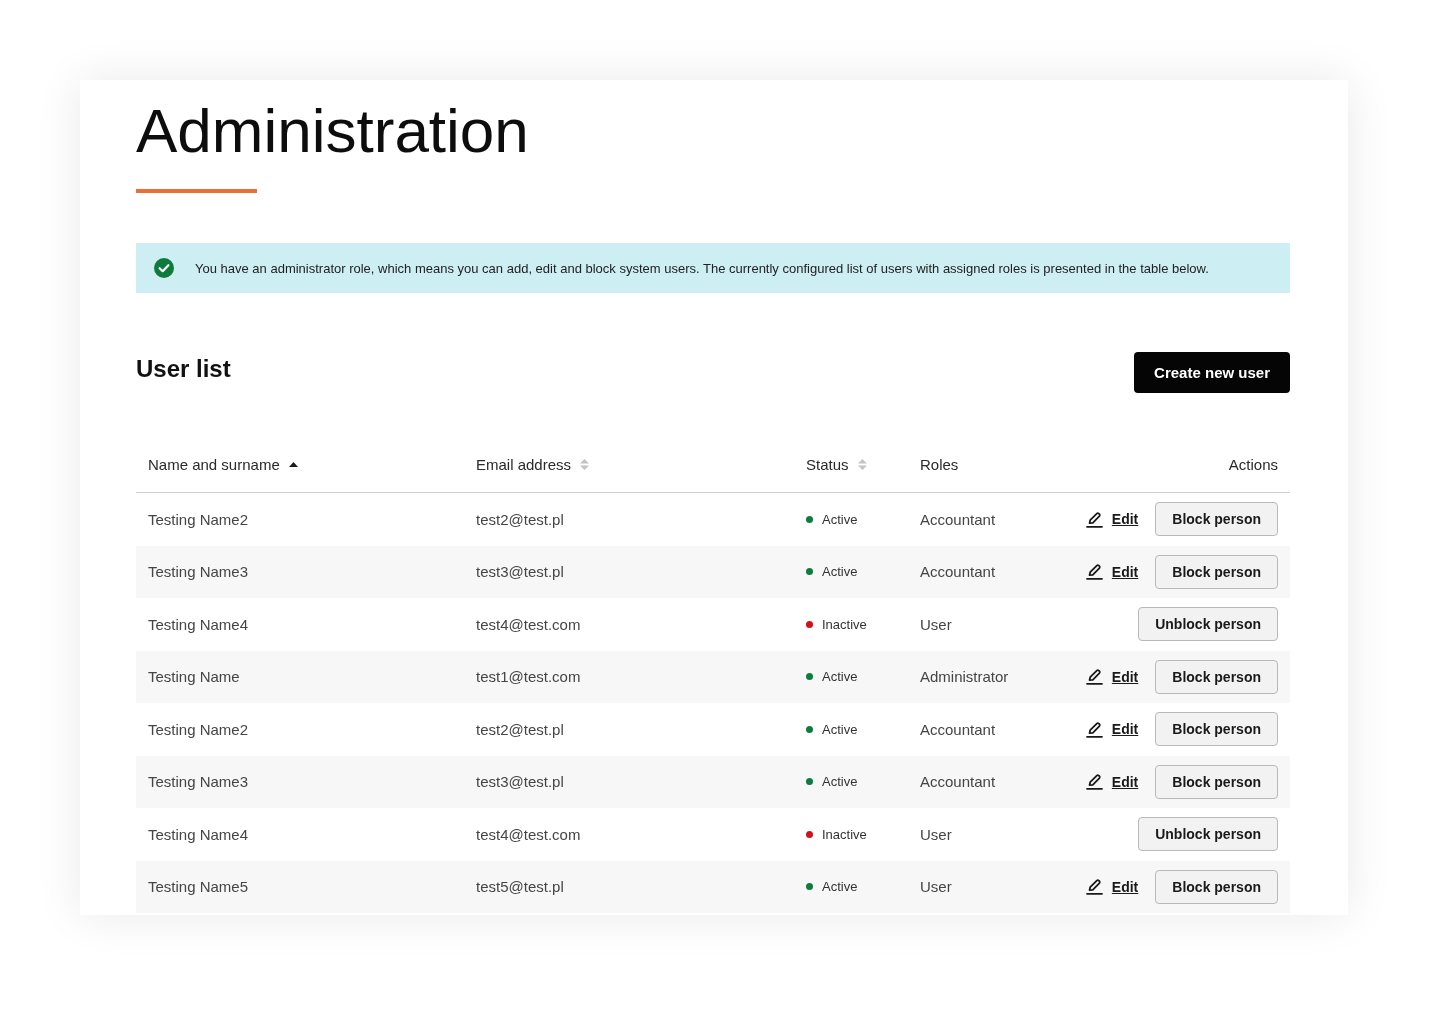  Describe the element at coordinates (524, 464) in the screenshot. I see `column-header: Email address` at that location.